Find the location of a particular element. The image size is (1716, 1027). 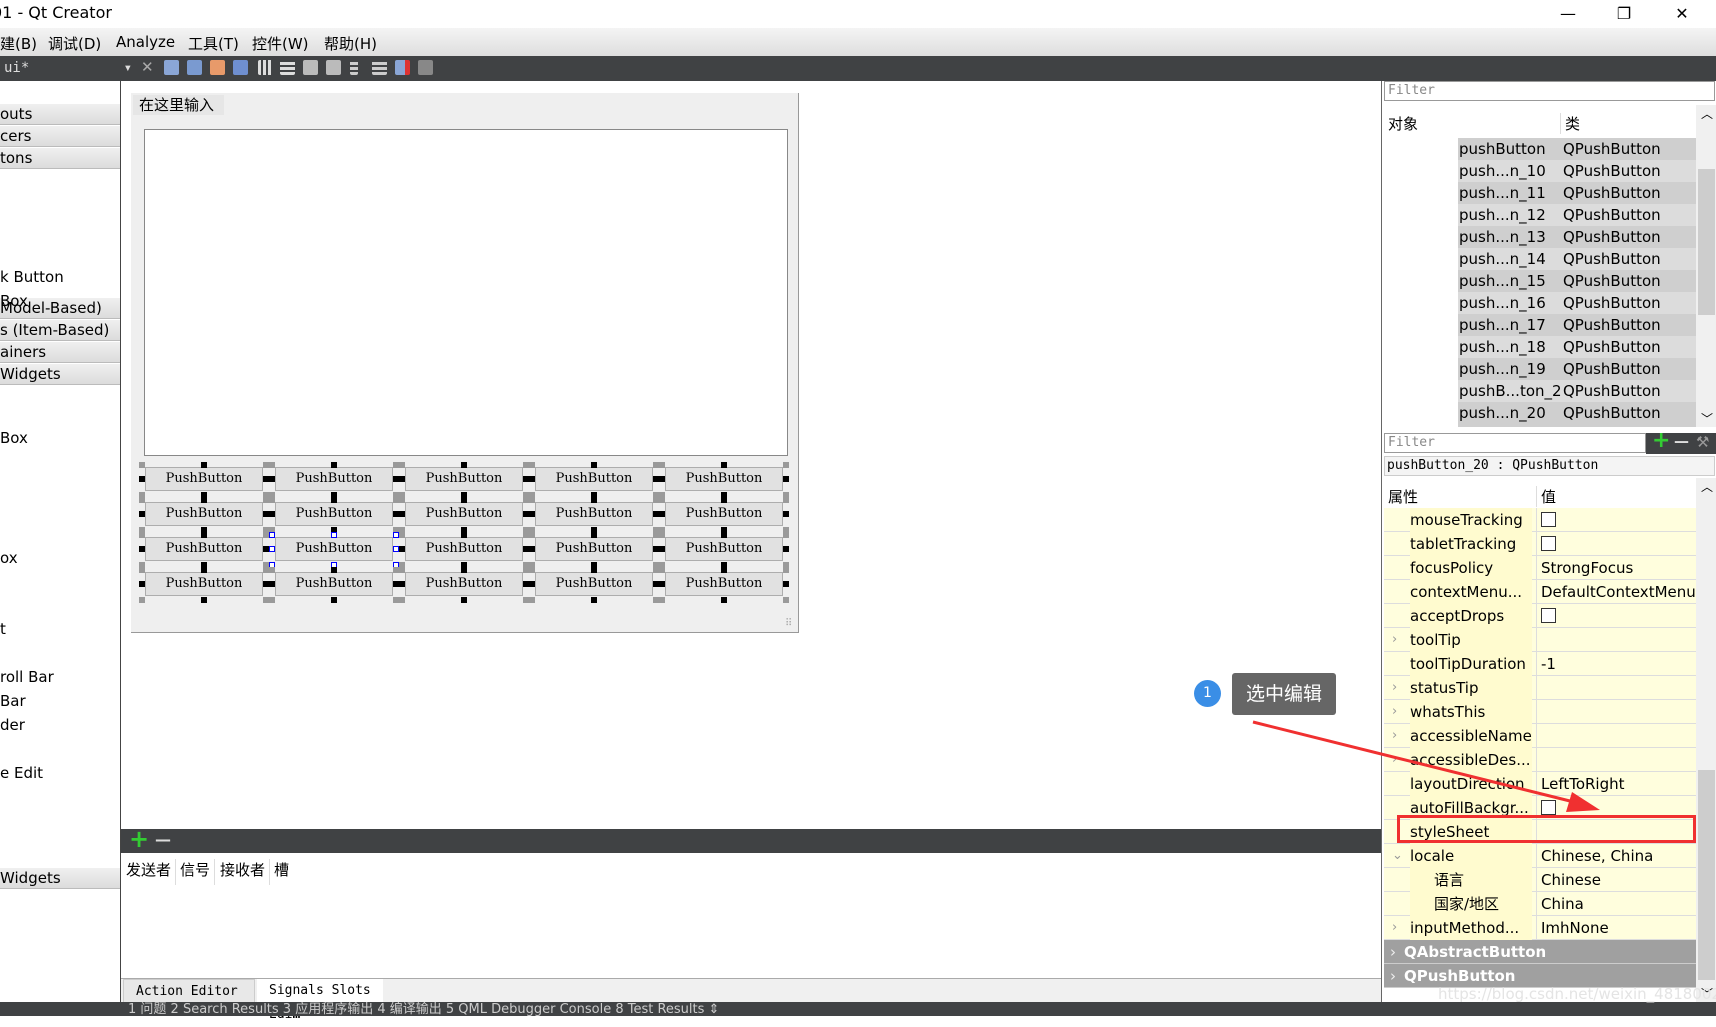

resize-grip-icon: ⠿ is located at coordinates (788, 623).